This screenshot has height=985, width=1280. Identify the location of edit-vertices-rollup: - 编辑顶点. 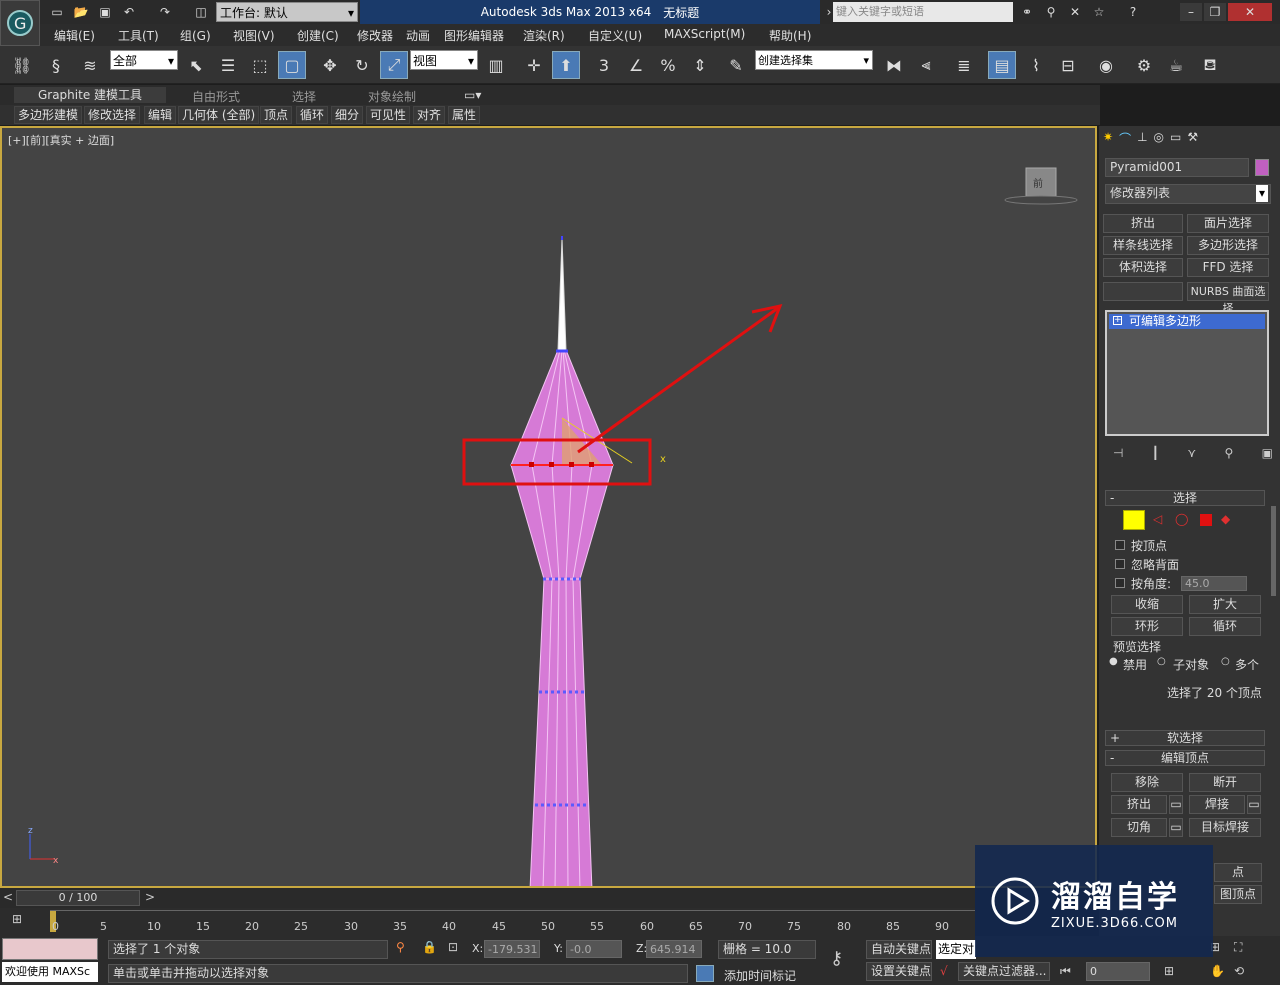
(1185, 758).